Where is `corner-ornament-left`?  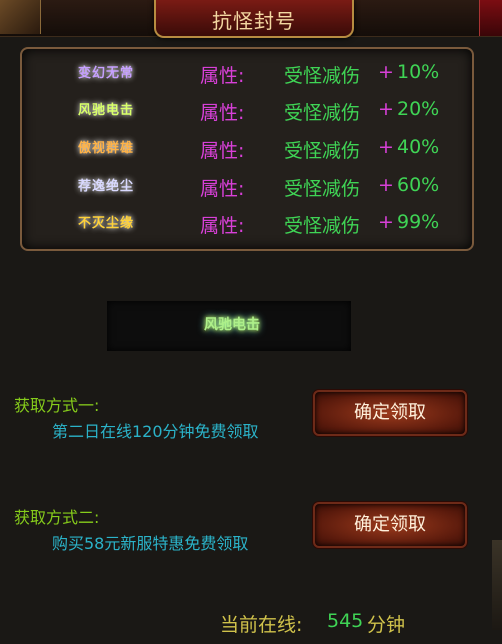 corner-ornament-left is located at coordinates (20, 17).